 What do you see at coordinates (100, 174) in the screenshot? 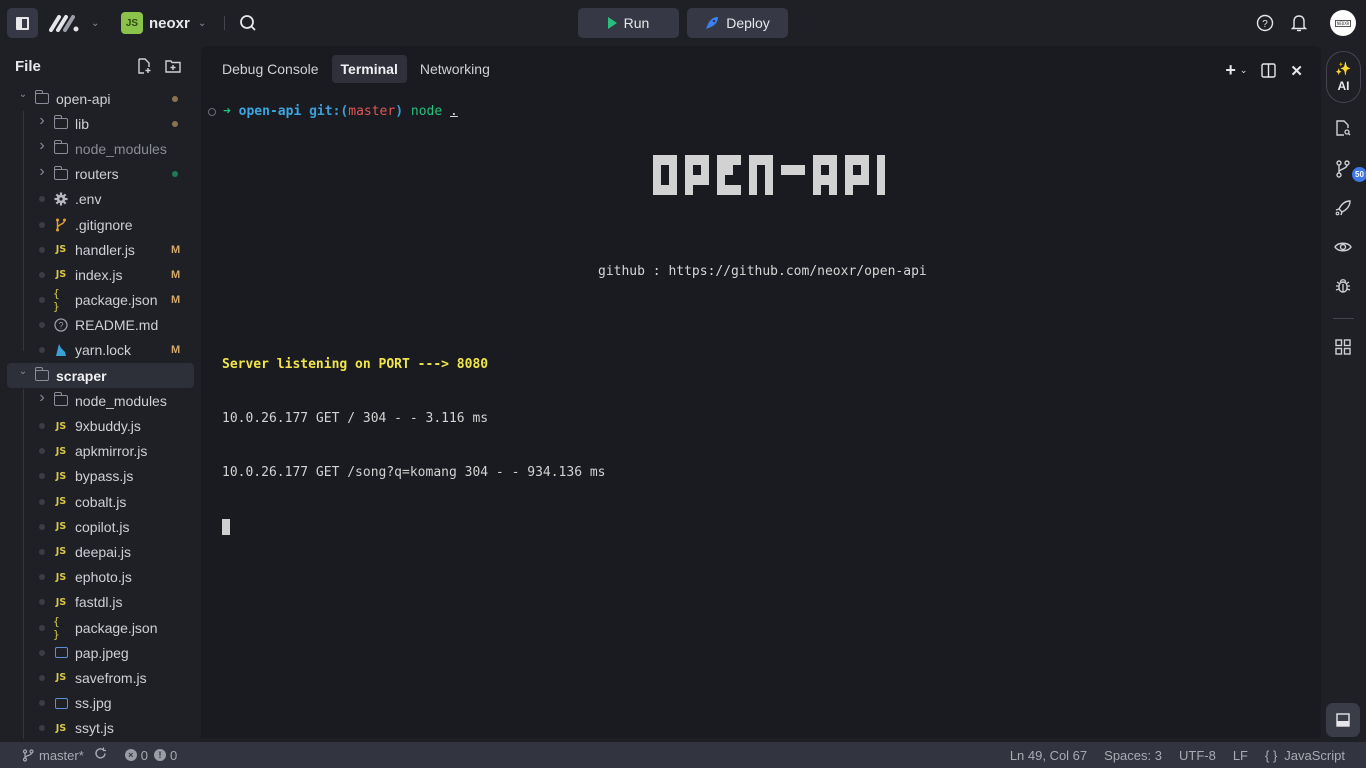
I see `tree-folder: › routers` at bounding box center [100, 174].